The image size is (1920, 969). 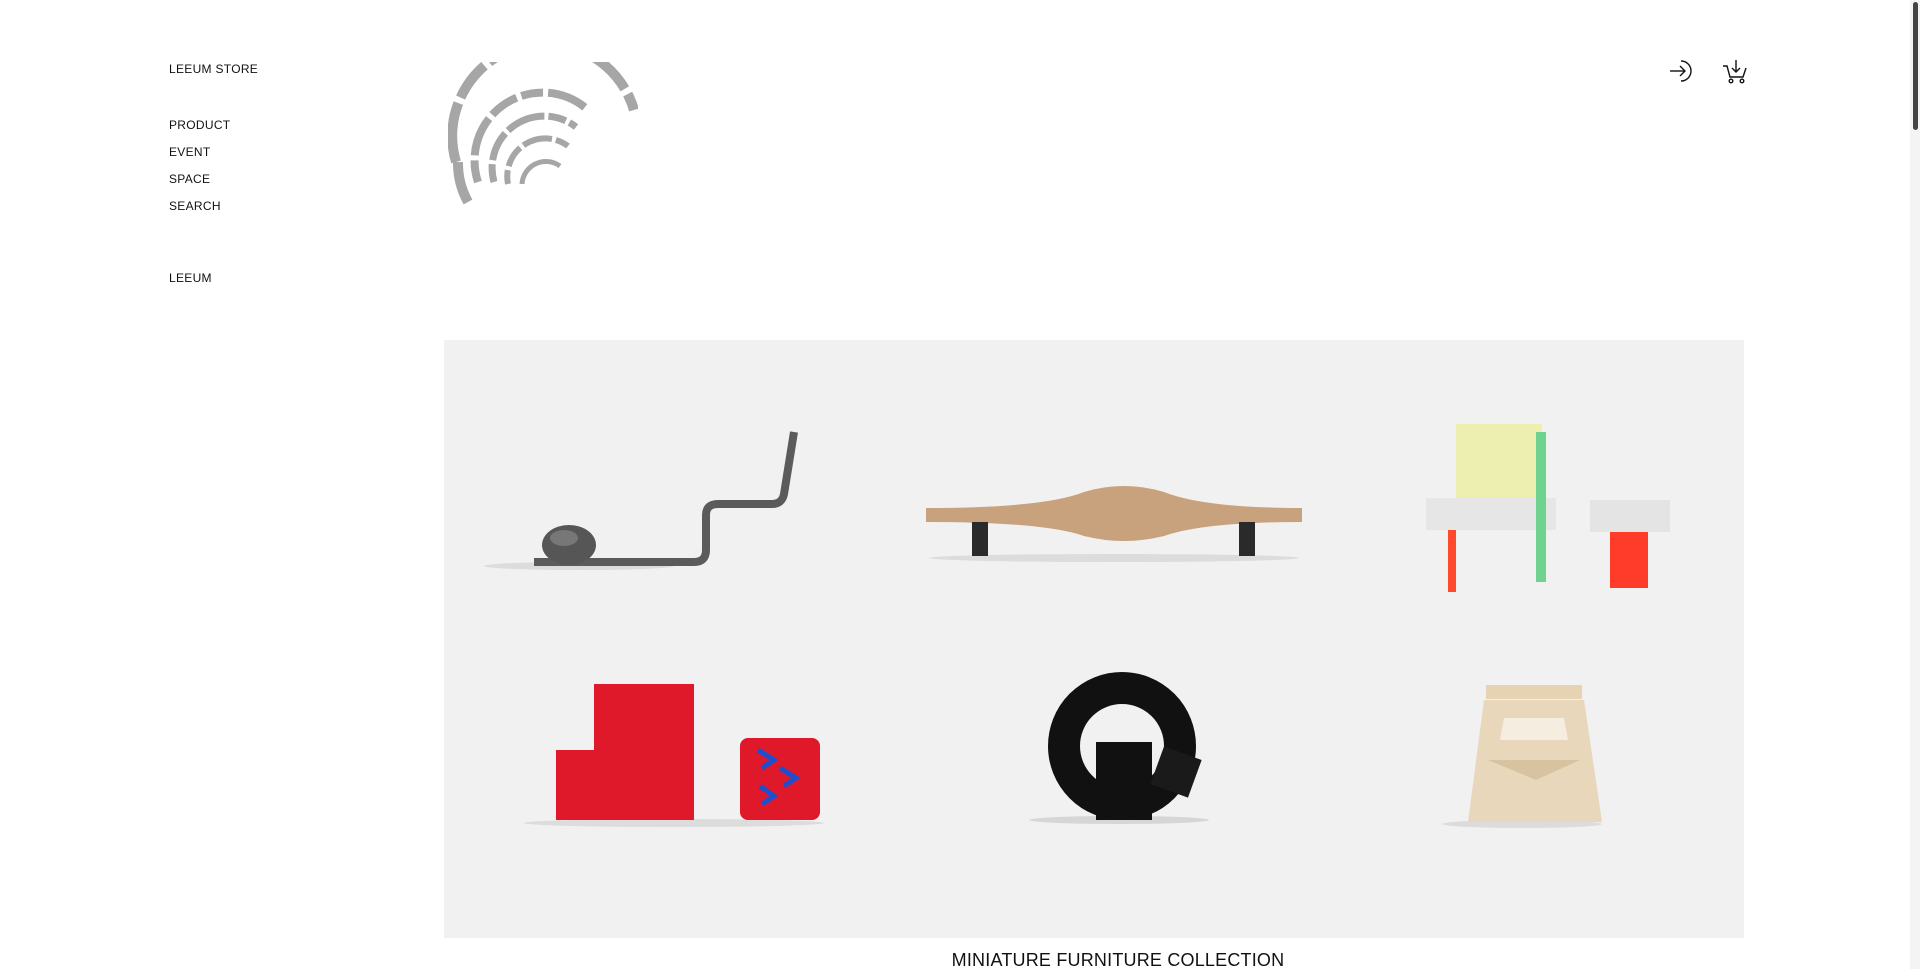 I want to click on scrollbar, so click(x=1915, y=484).